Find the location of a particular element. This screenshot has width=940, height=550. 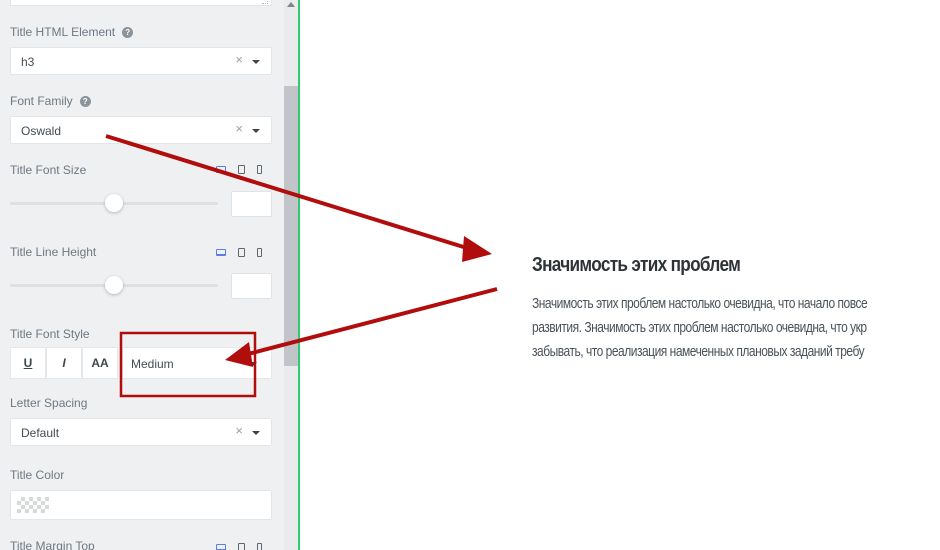

transparent-swatch-icon is located at coordinates (33, 505).